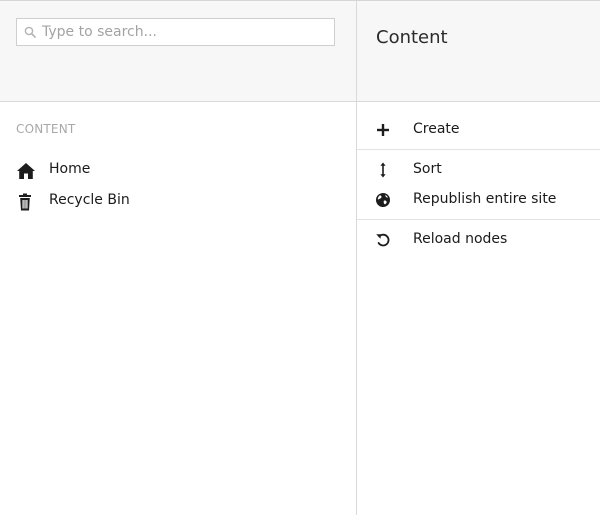 The width and height of the screenshot is (600, 515). I want to click on plus-icon, so click(383, 130).